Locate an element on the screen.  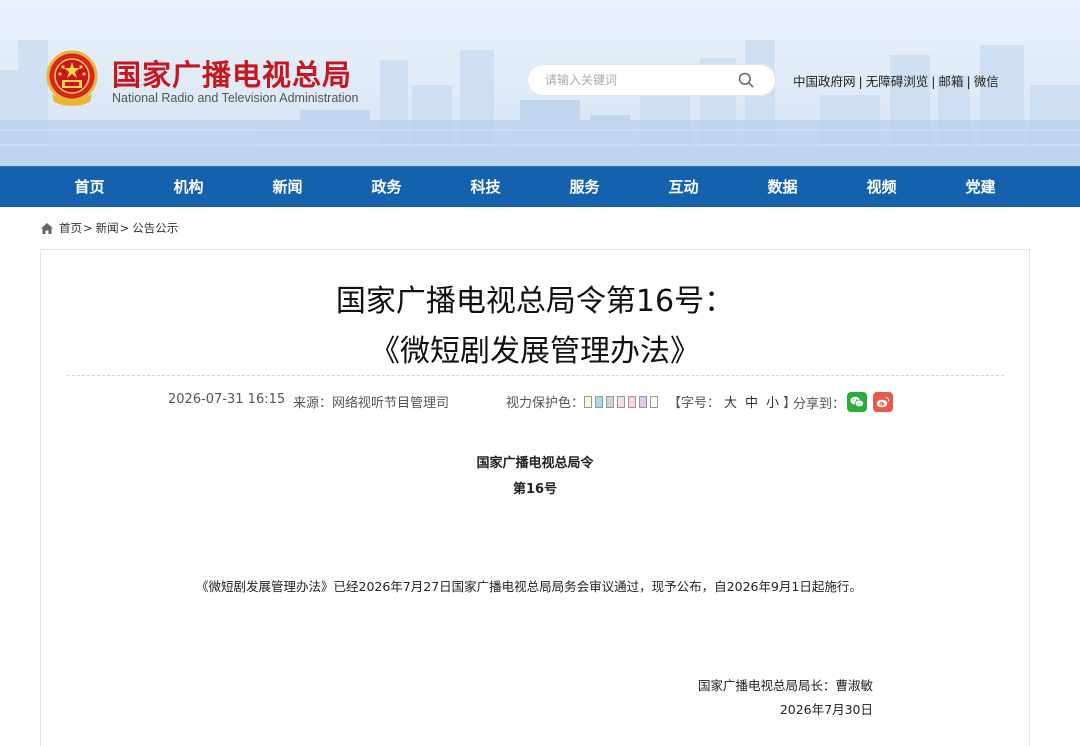
nav-item-news: 新闻 is located at coordinates (287, 187).